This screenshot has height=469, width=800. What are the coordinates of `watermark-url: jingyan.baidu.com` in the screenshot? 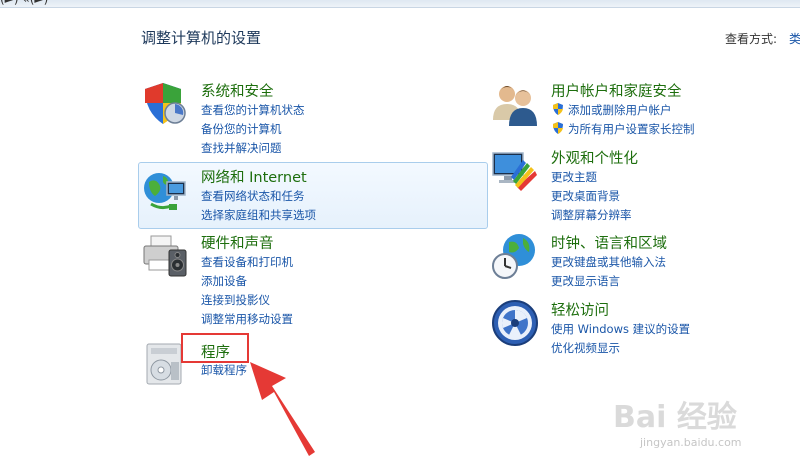 It's located at (691, 442).